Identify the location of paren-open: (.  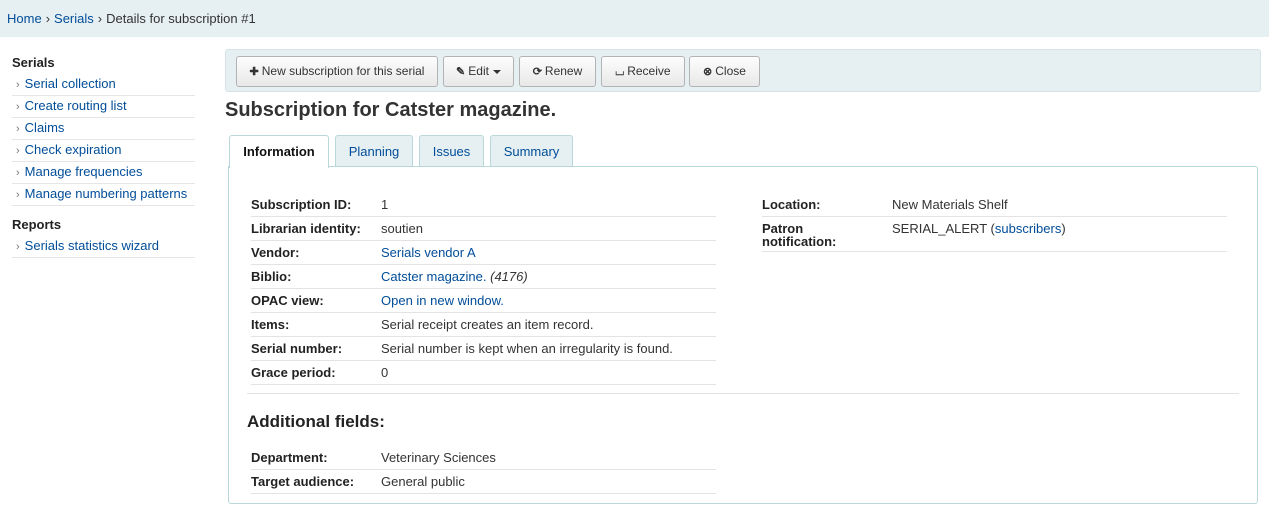
(990, 228).